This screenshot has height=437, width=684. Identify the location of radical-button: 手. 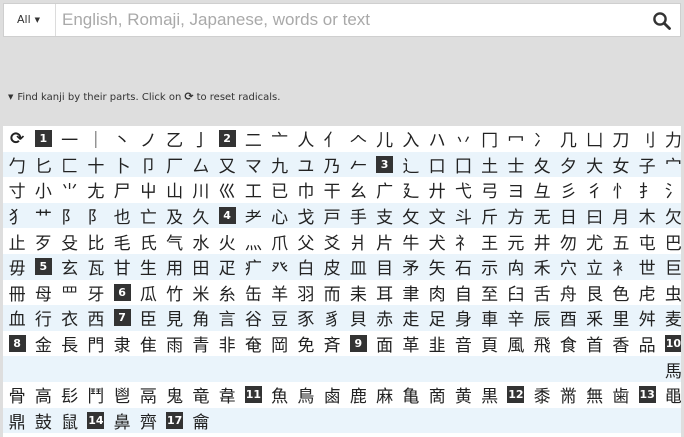
(358, 215).